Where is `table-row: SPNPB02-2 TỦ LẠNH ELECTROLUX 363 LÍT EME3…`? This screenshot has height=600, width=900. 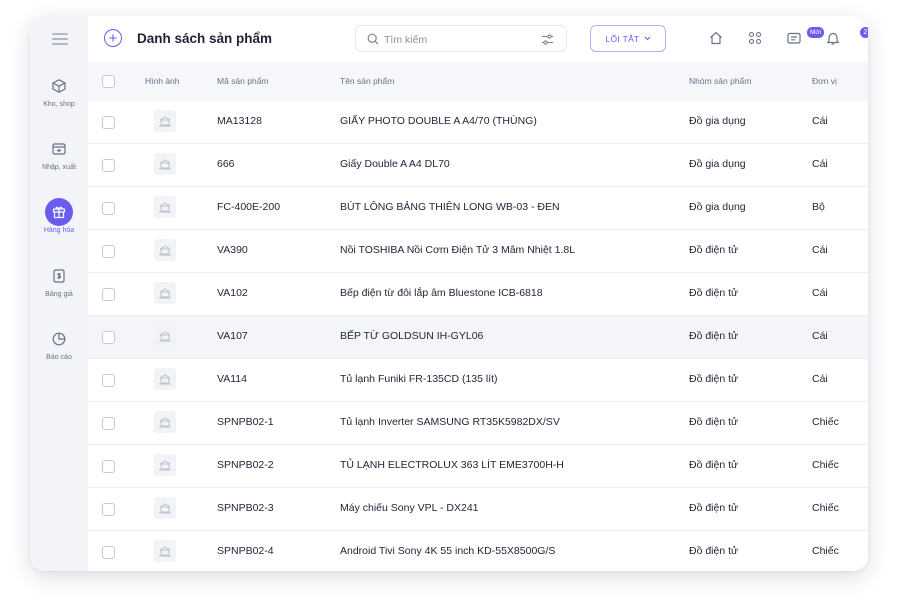 table-row: SPNPB02-2 TỦ LẠNH ELECTROLUX 363 LÍT EME3… is located at coordinates (478, 466).